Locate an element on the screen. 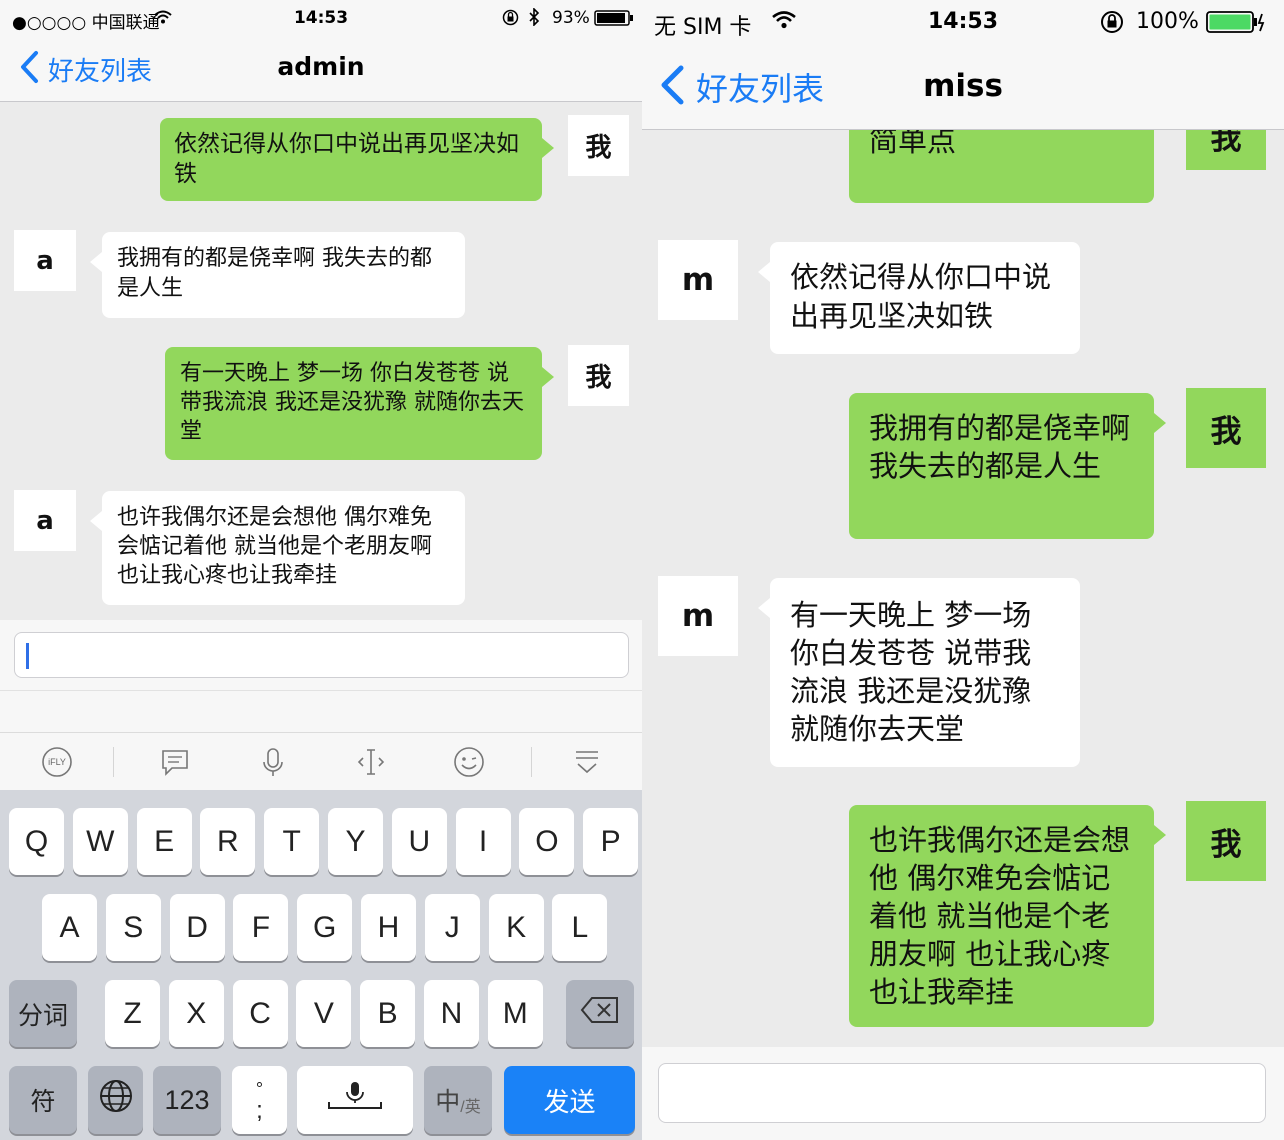 The height and width of the screenshot is (1140, 1284). collapse-keyboard-icon is located at coordinates (587, 762).